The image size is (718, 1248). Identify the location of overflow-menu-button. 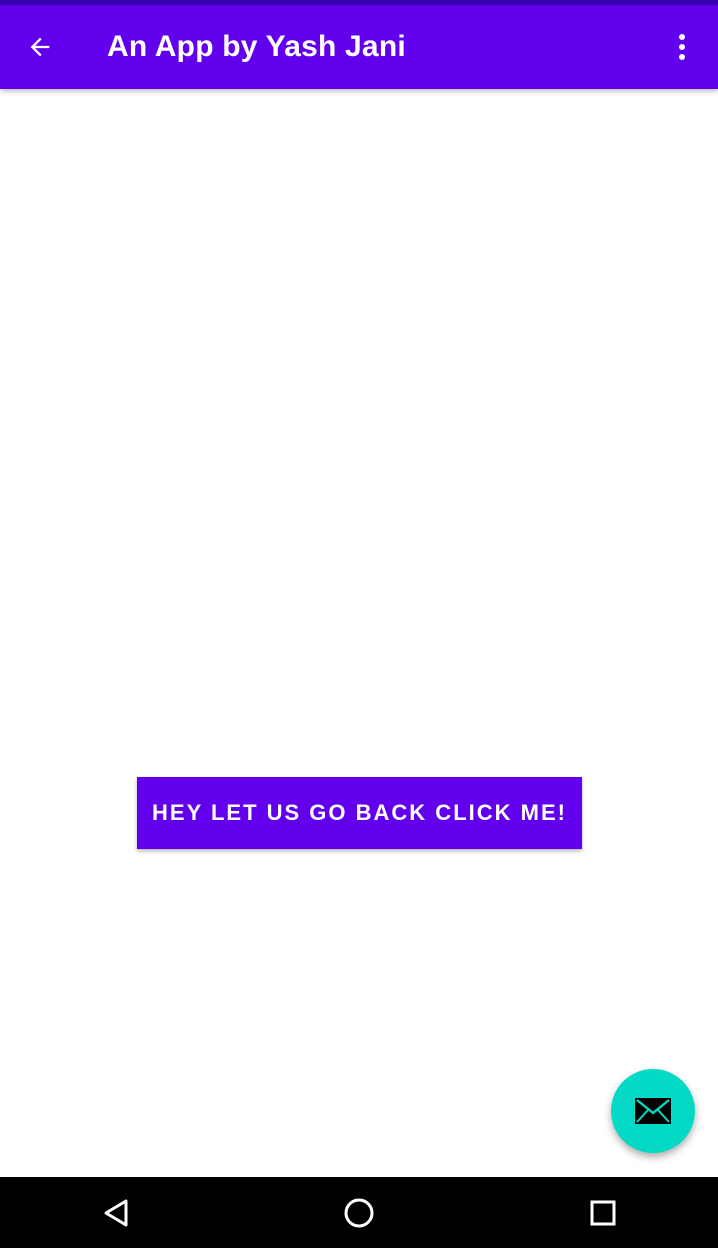
(682, 47).